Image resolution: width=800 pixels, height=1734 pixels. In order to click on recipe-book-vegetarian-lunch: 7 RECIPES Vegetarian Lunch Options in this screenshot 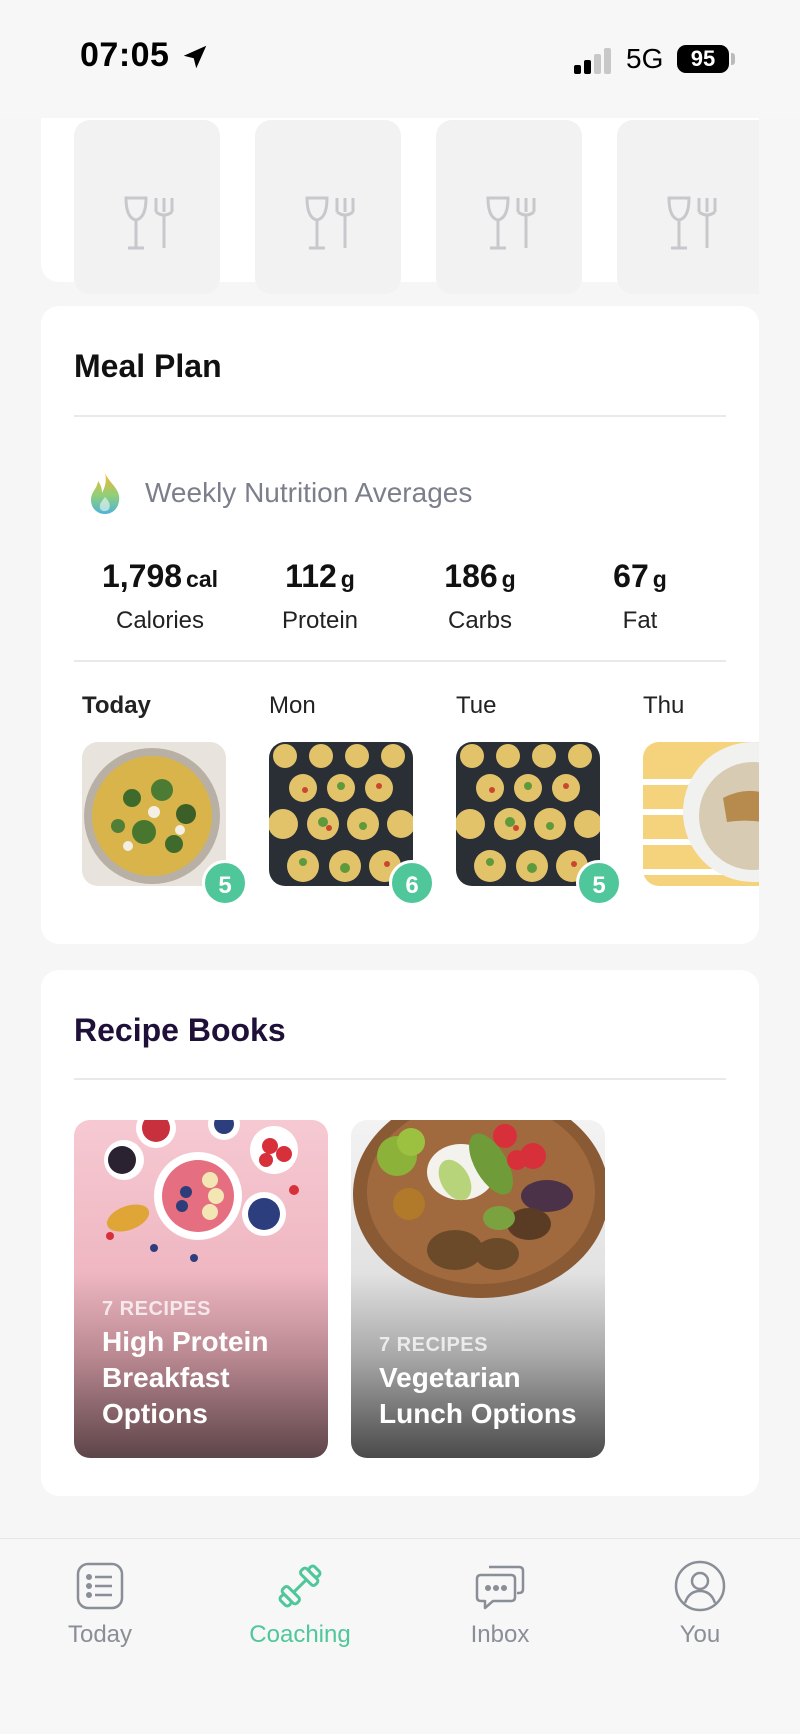, I will do `click(478, 1289)`.